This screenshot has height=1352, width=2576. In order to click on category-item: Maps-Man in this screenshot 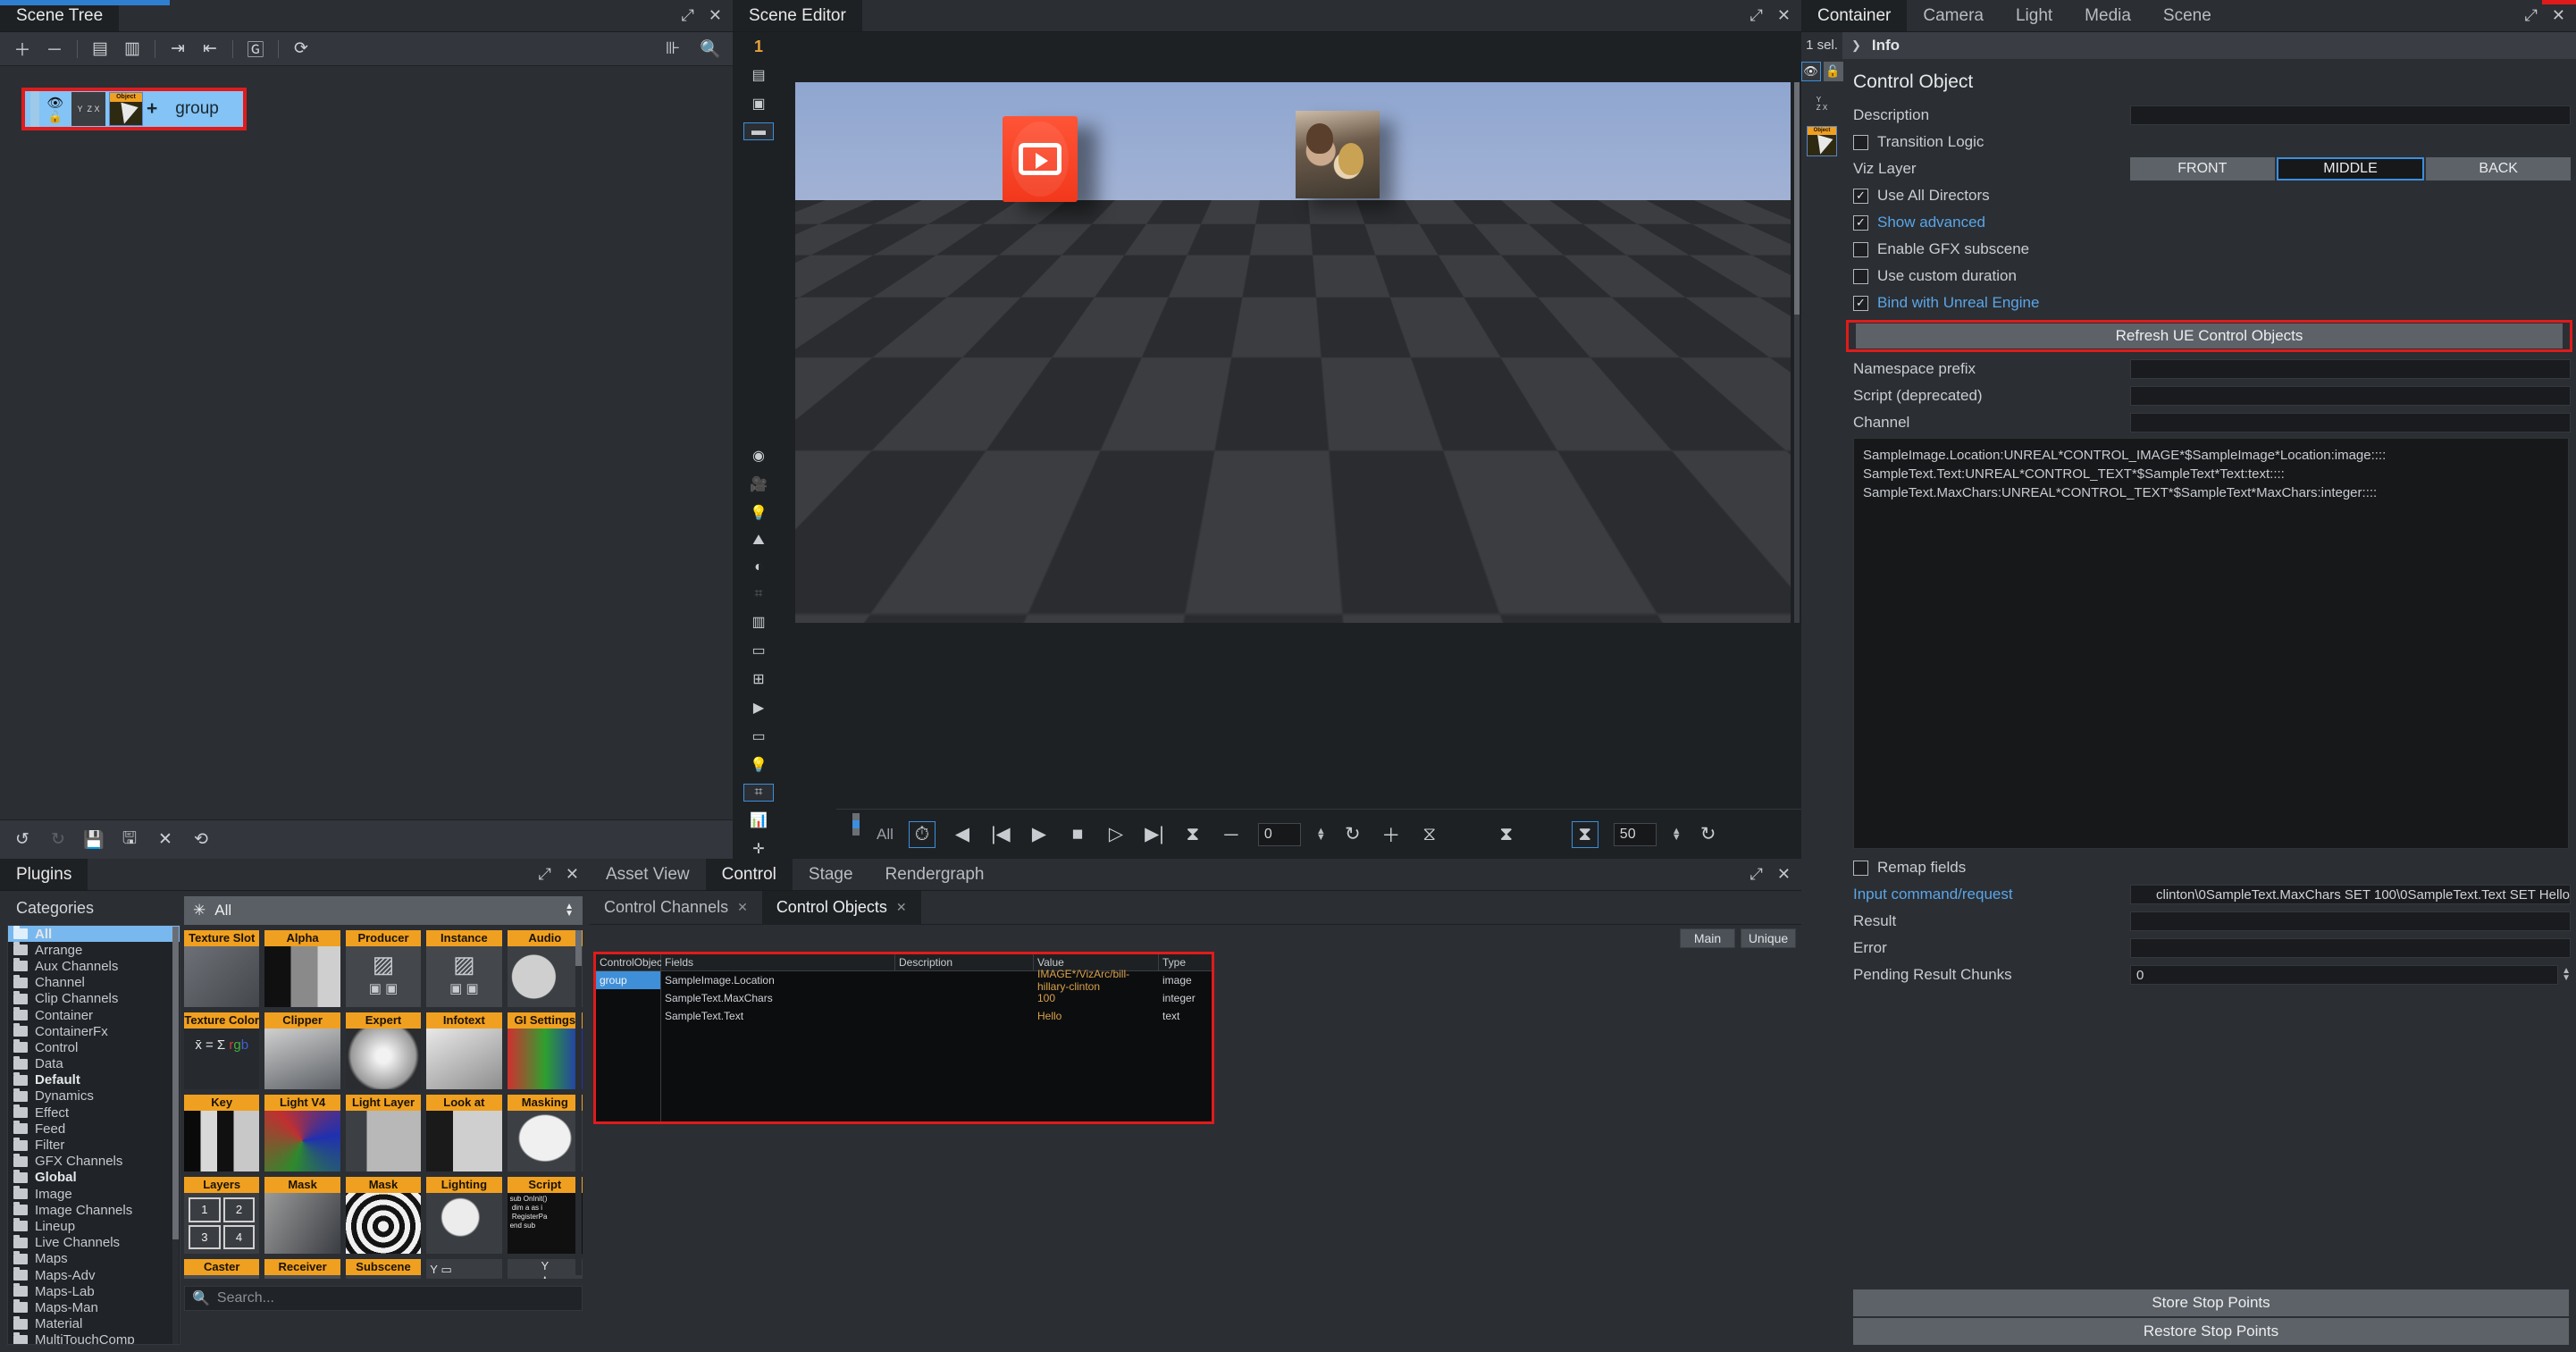, I will do `click(94, 1307)`.